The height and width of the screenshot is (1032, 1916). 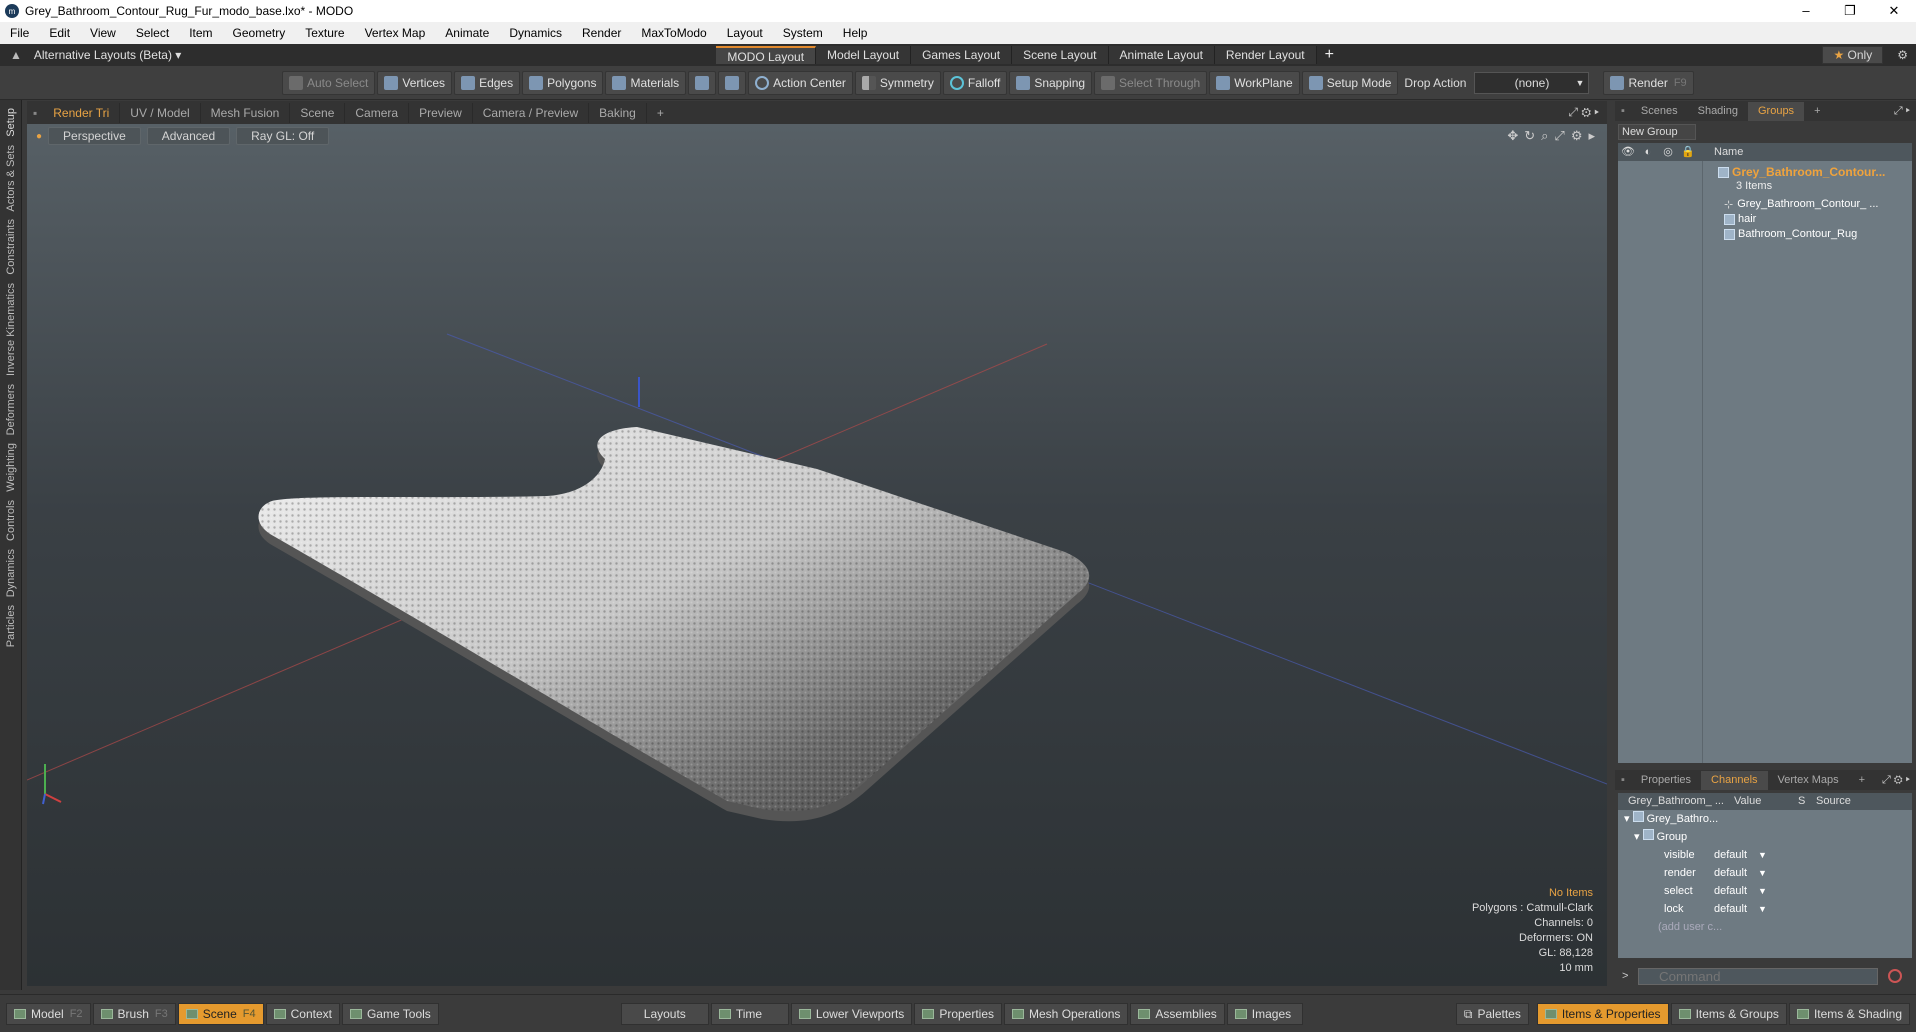 I want to click on add-channel-tab-button: +, so click(x=1862, y=780).